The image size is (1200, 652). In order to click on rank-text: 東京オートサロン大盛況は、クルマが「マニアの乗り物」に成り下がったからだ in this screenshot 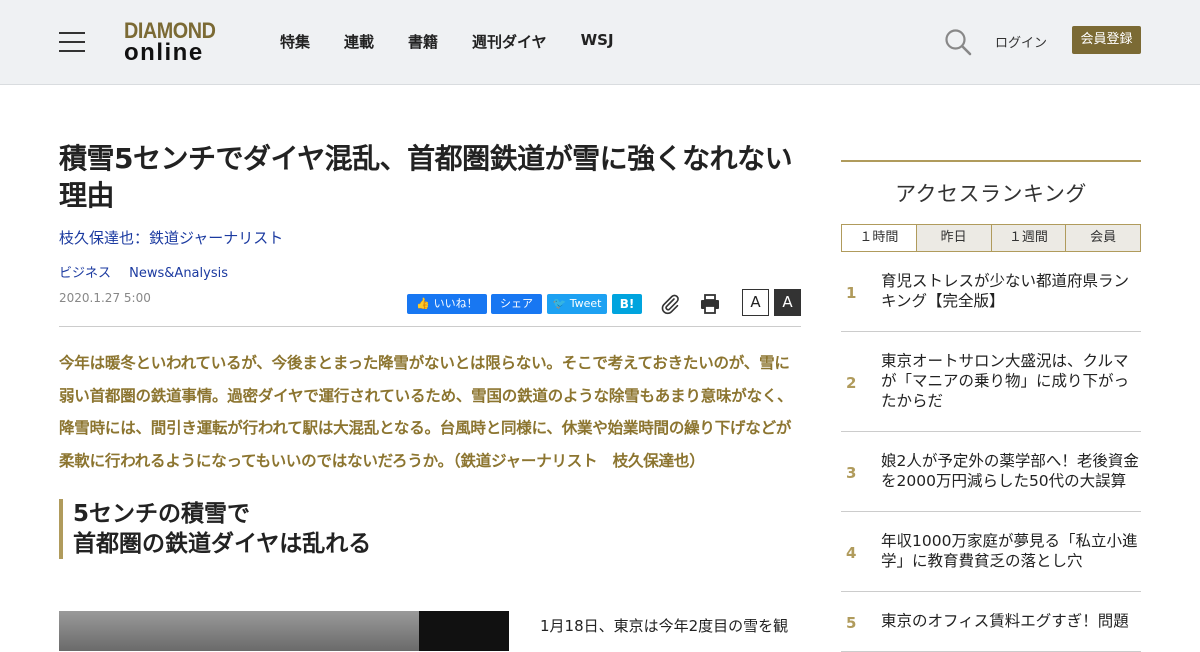, I will do `click(1005, 381)`.